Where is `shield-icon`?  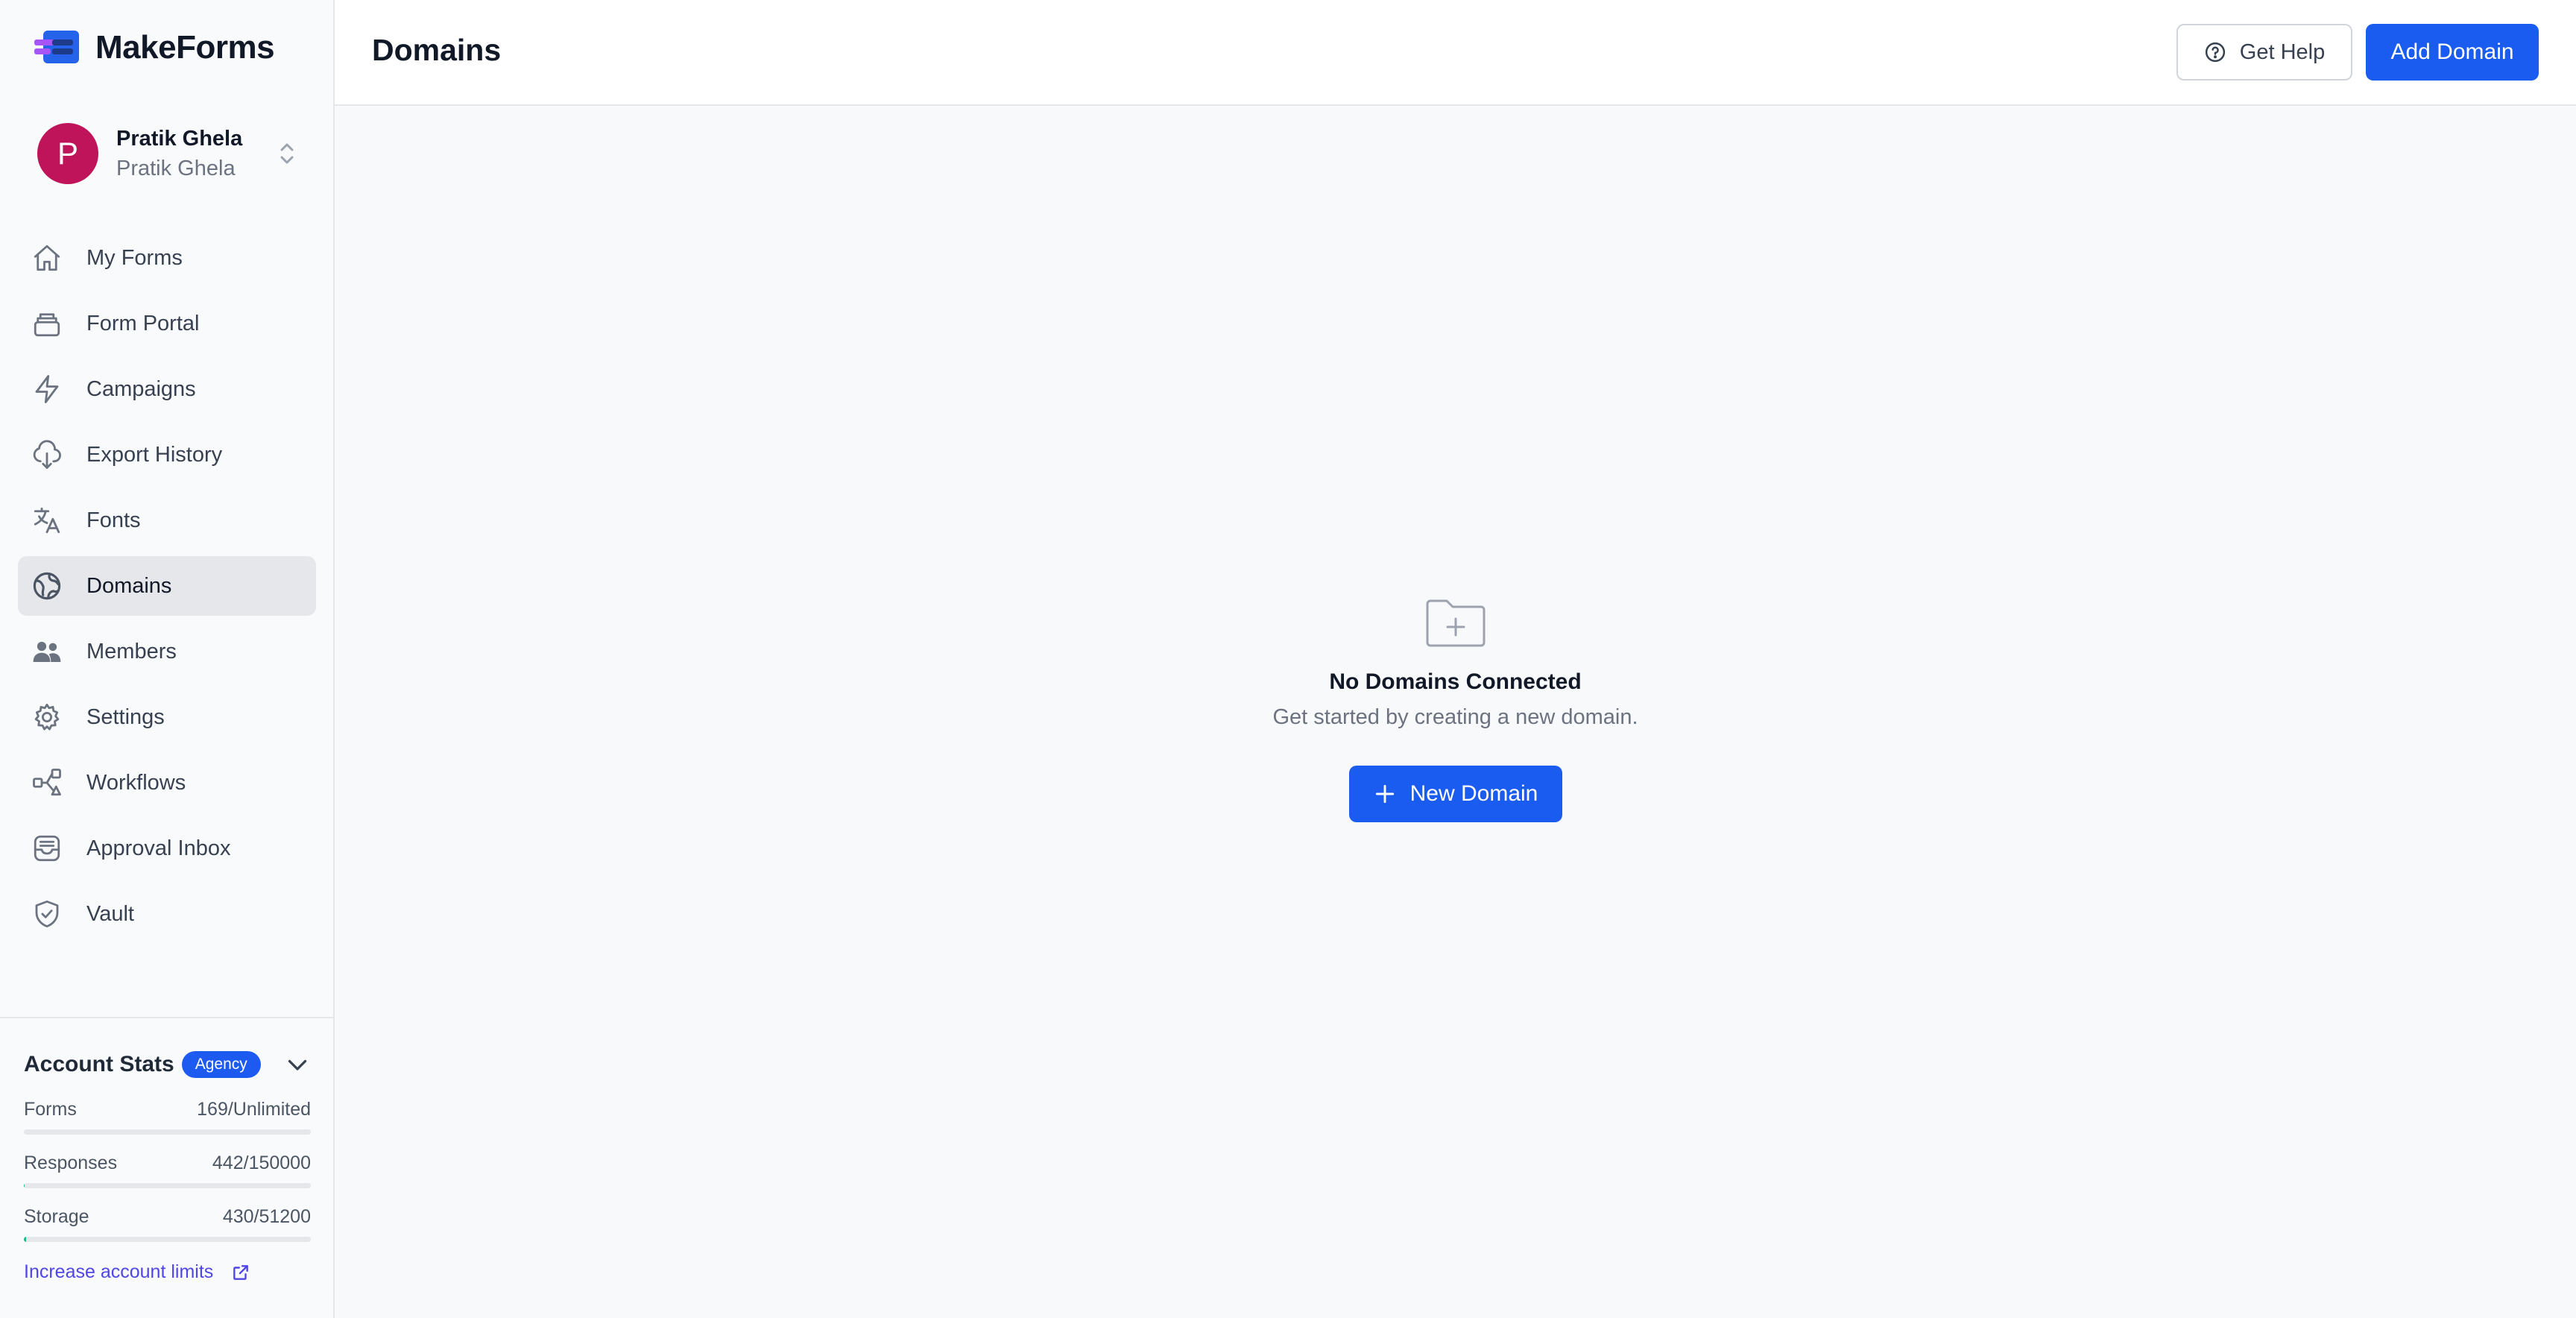
shield-icon is located at coordinates (47, 914).